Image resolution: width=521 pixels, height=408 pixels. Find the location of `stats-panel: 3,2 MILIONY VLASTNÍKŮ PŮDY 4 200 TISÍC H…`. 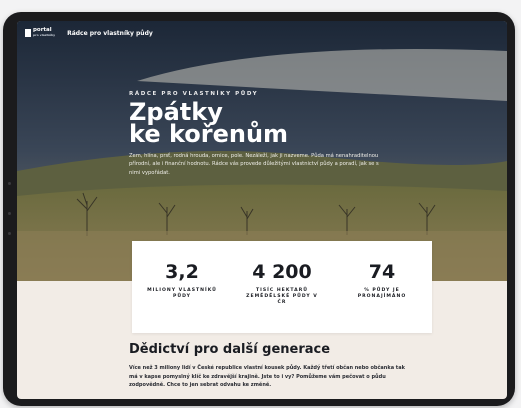

stats-panel: 3,2 MILIONY VLASTNÍKŮ PŮDY 4 200 TISÍC H… is located at coordinates (282, 287).